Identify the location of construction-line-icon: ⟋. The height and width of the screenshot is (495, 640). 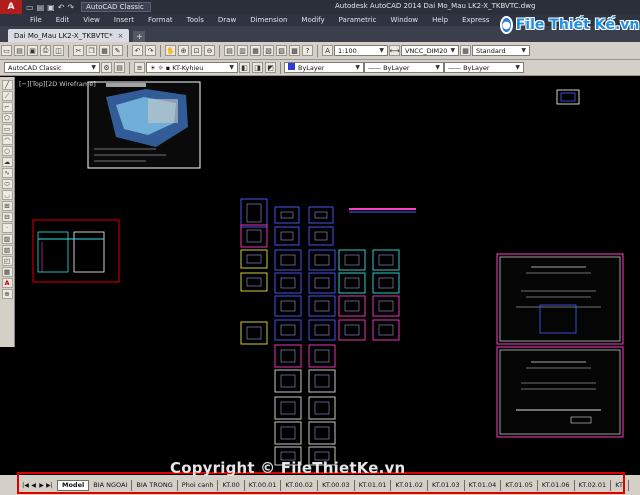
(7, 96).